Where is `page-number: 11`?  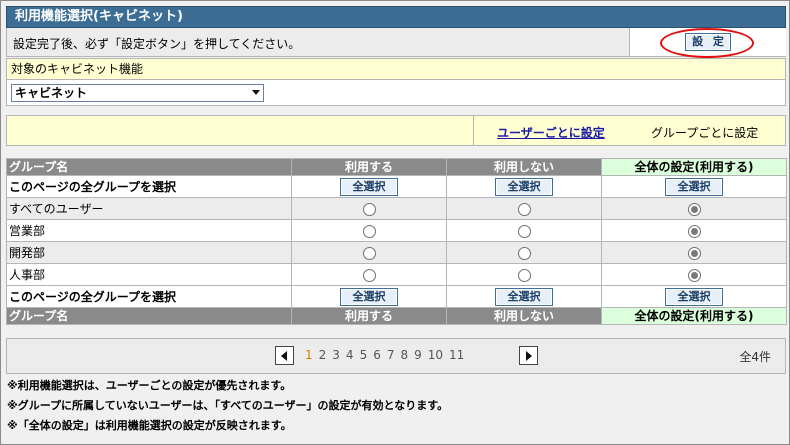
page-number: 11 is located at coordinates (456, 355).